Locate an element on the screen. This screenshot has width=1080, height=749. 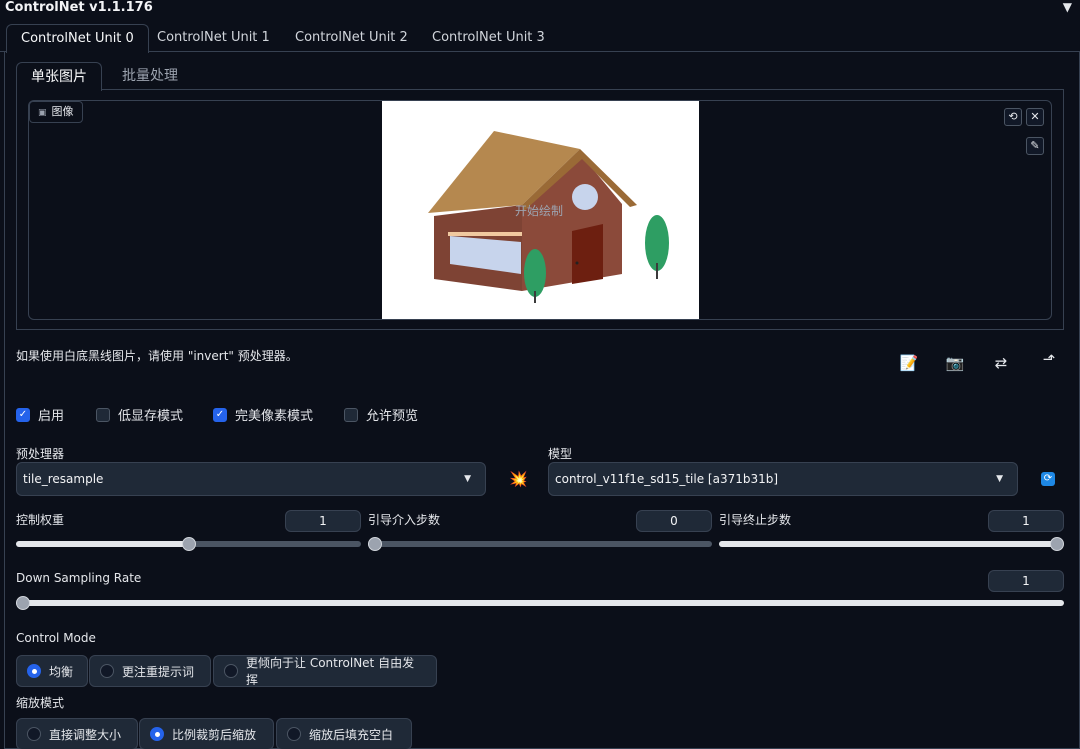
resize-mode-group: 直接调整大小 比例裁剪后缩放 缩放后填充空白 is located at coordinates (226, 733).